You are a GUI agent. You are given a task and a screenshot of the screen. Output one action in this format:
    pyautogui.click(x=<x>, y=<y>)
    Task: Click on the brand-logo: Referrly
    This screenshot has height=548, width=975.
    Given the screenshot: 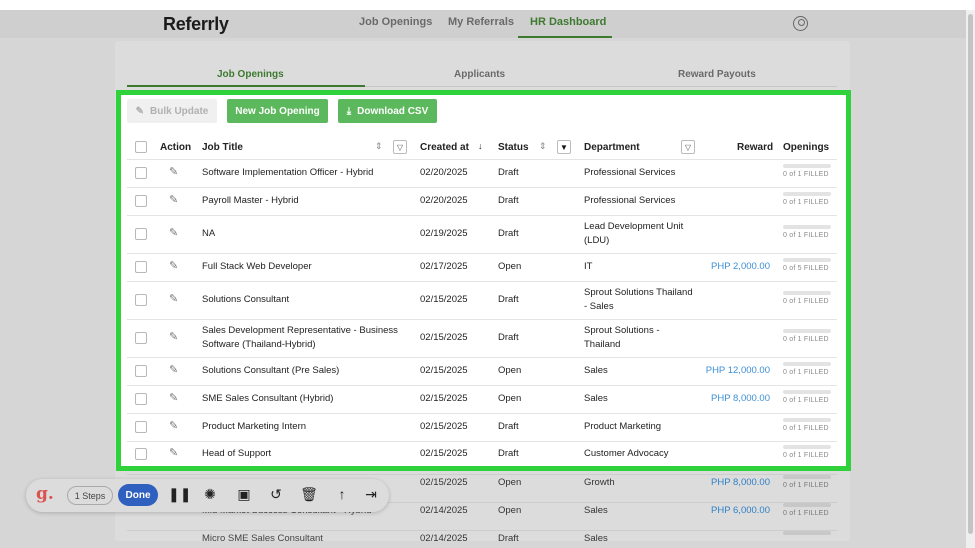 What is the action you would take?
    pyautogui.click(x=196, y=24)
    